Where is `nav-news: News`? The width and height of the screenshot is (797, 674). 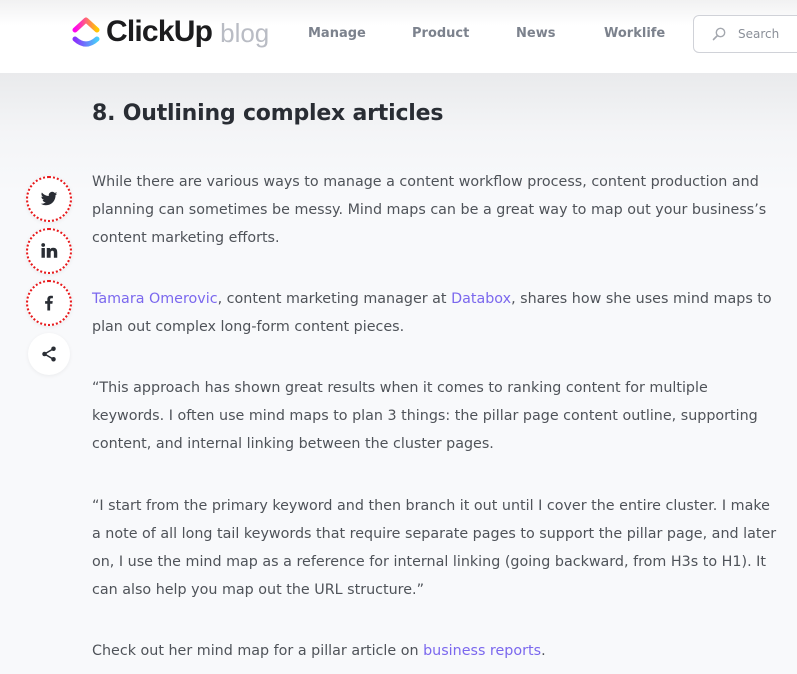 nav-news: News is located at coordinates (535, 33).